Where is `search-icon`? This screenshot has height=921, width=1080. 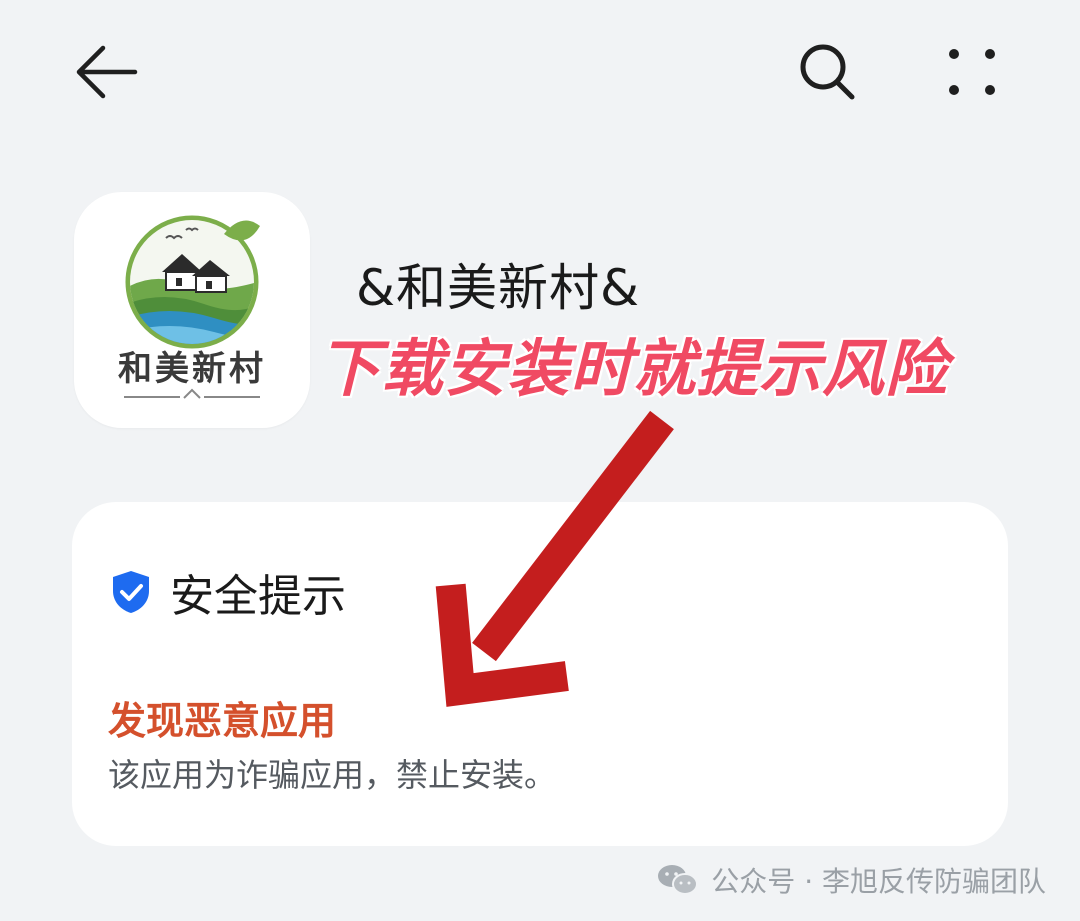
search-icon is located at coordinates (827, 72).